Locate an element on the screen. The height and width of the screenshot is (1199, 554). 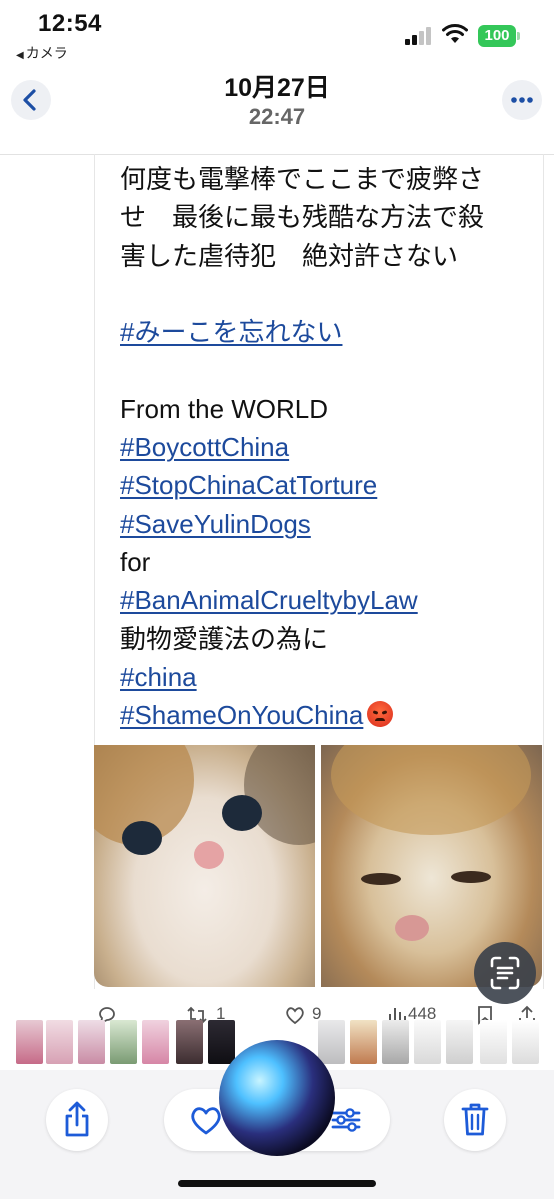
home-indicator is located at coordinates (277, 1183).